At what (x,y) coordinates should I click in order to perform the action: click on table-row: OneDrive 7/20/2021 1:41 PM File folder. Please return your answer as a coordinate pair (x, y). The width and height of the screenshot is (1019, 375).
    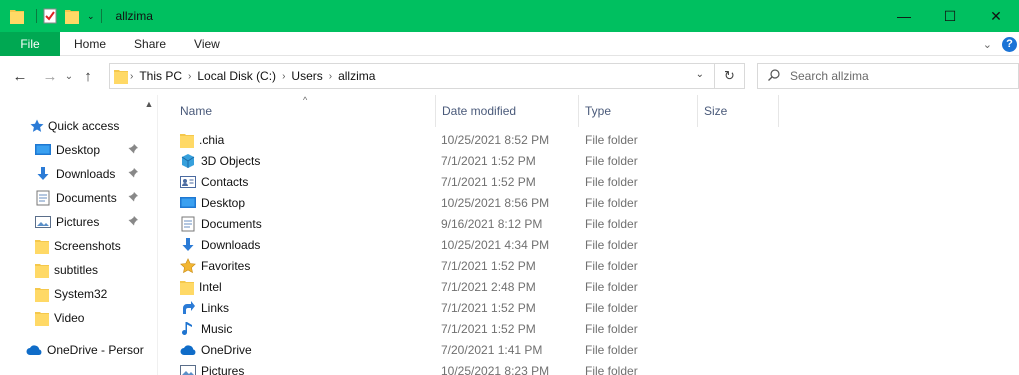
    Looking at the image, I should click on (588, 349).